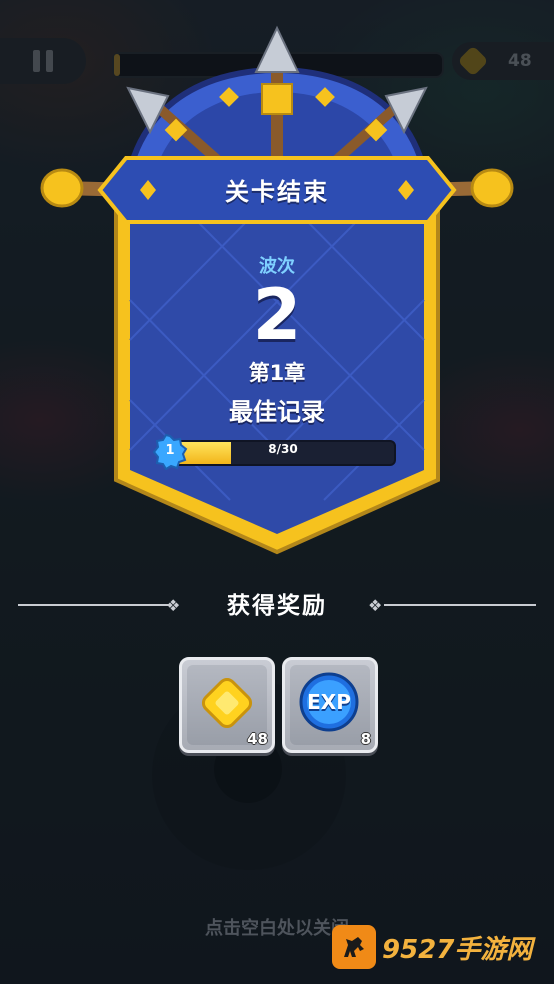  What do you see at coordinates (277, 373) in the screenshot?
I see `chapter-label: 第1章` at bounding box center [277, 373].